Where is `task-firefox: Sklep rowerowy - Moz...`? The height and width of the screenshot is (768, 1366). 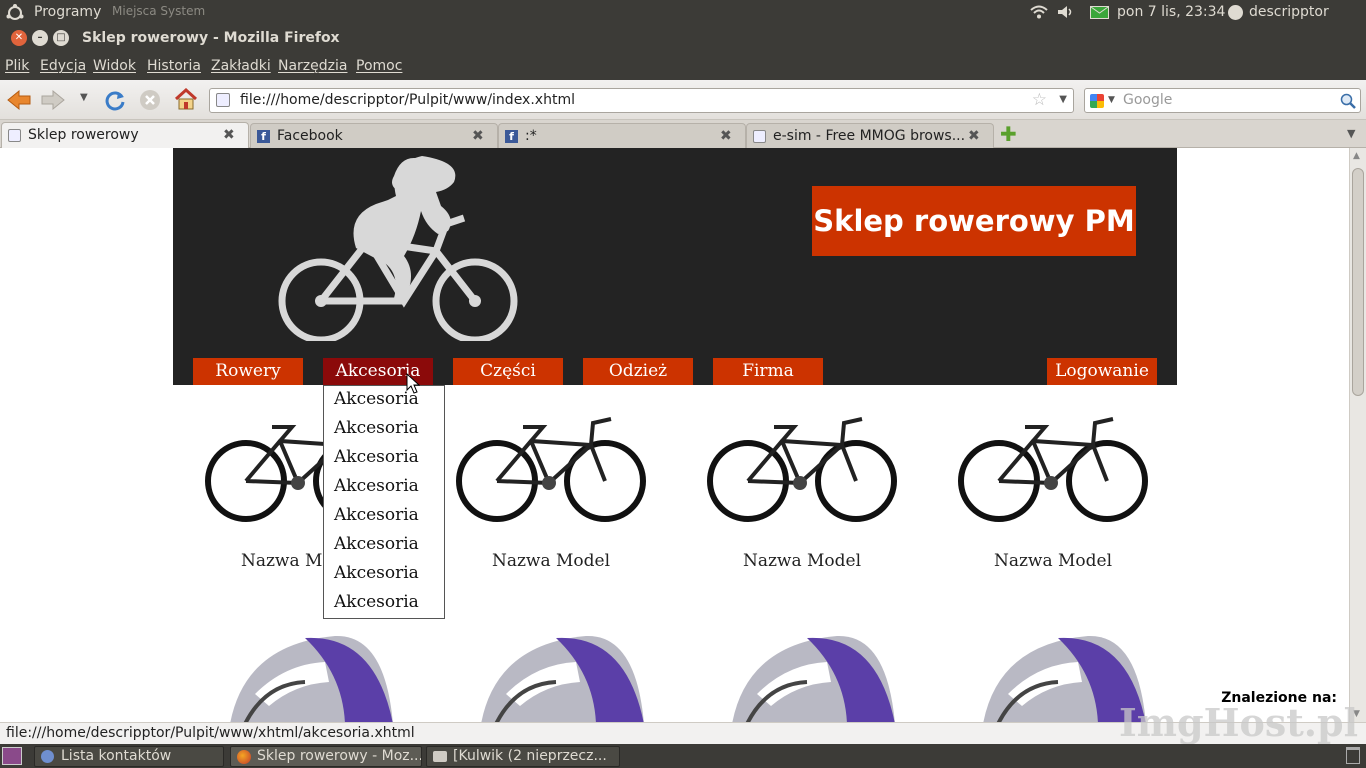 task-firefox: Sklep rowerowy - Moz... is located at coordinates (326, 756).